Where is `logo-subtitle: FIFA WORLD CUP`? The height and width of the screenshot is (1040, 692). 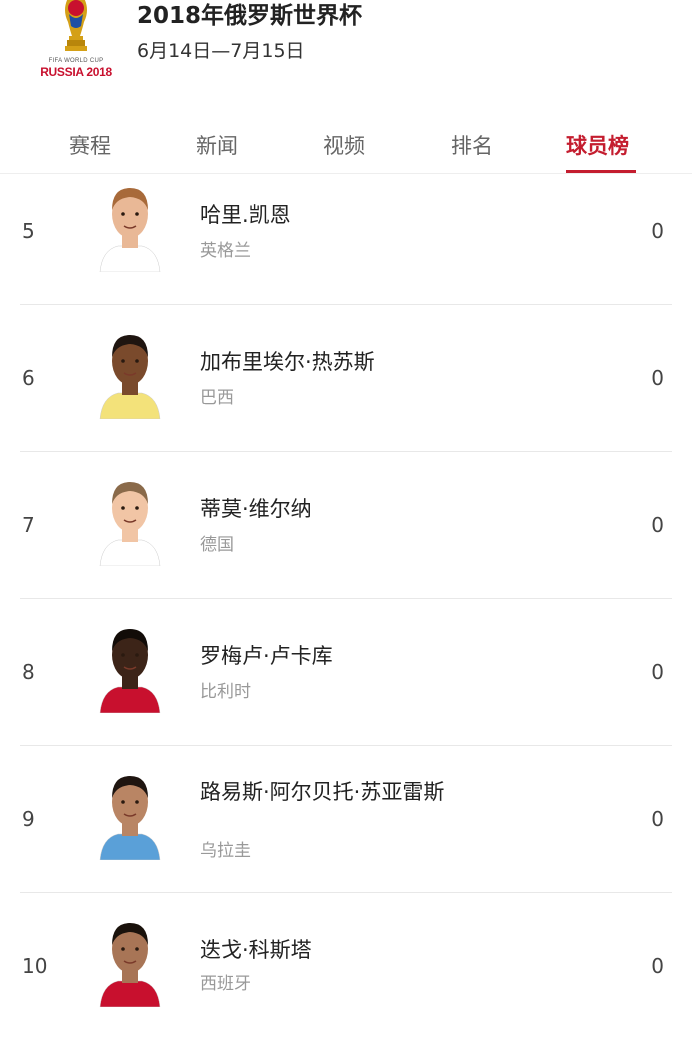
logo-subtitle: FIFA WORLD CUP is located at coordinates (76, 61).